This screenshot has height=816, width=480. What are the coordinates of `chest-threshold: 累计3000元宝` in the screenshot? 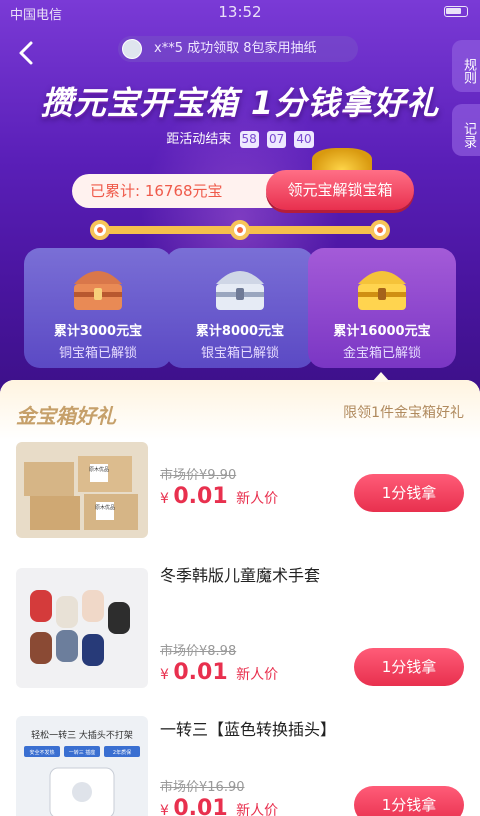 It's located at (98, 331).